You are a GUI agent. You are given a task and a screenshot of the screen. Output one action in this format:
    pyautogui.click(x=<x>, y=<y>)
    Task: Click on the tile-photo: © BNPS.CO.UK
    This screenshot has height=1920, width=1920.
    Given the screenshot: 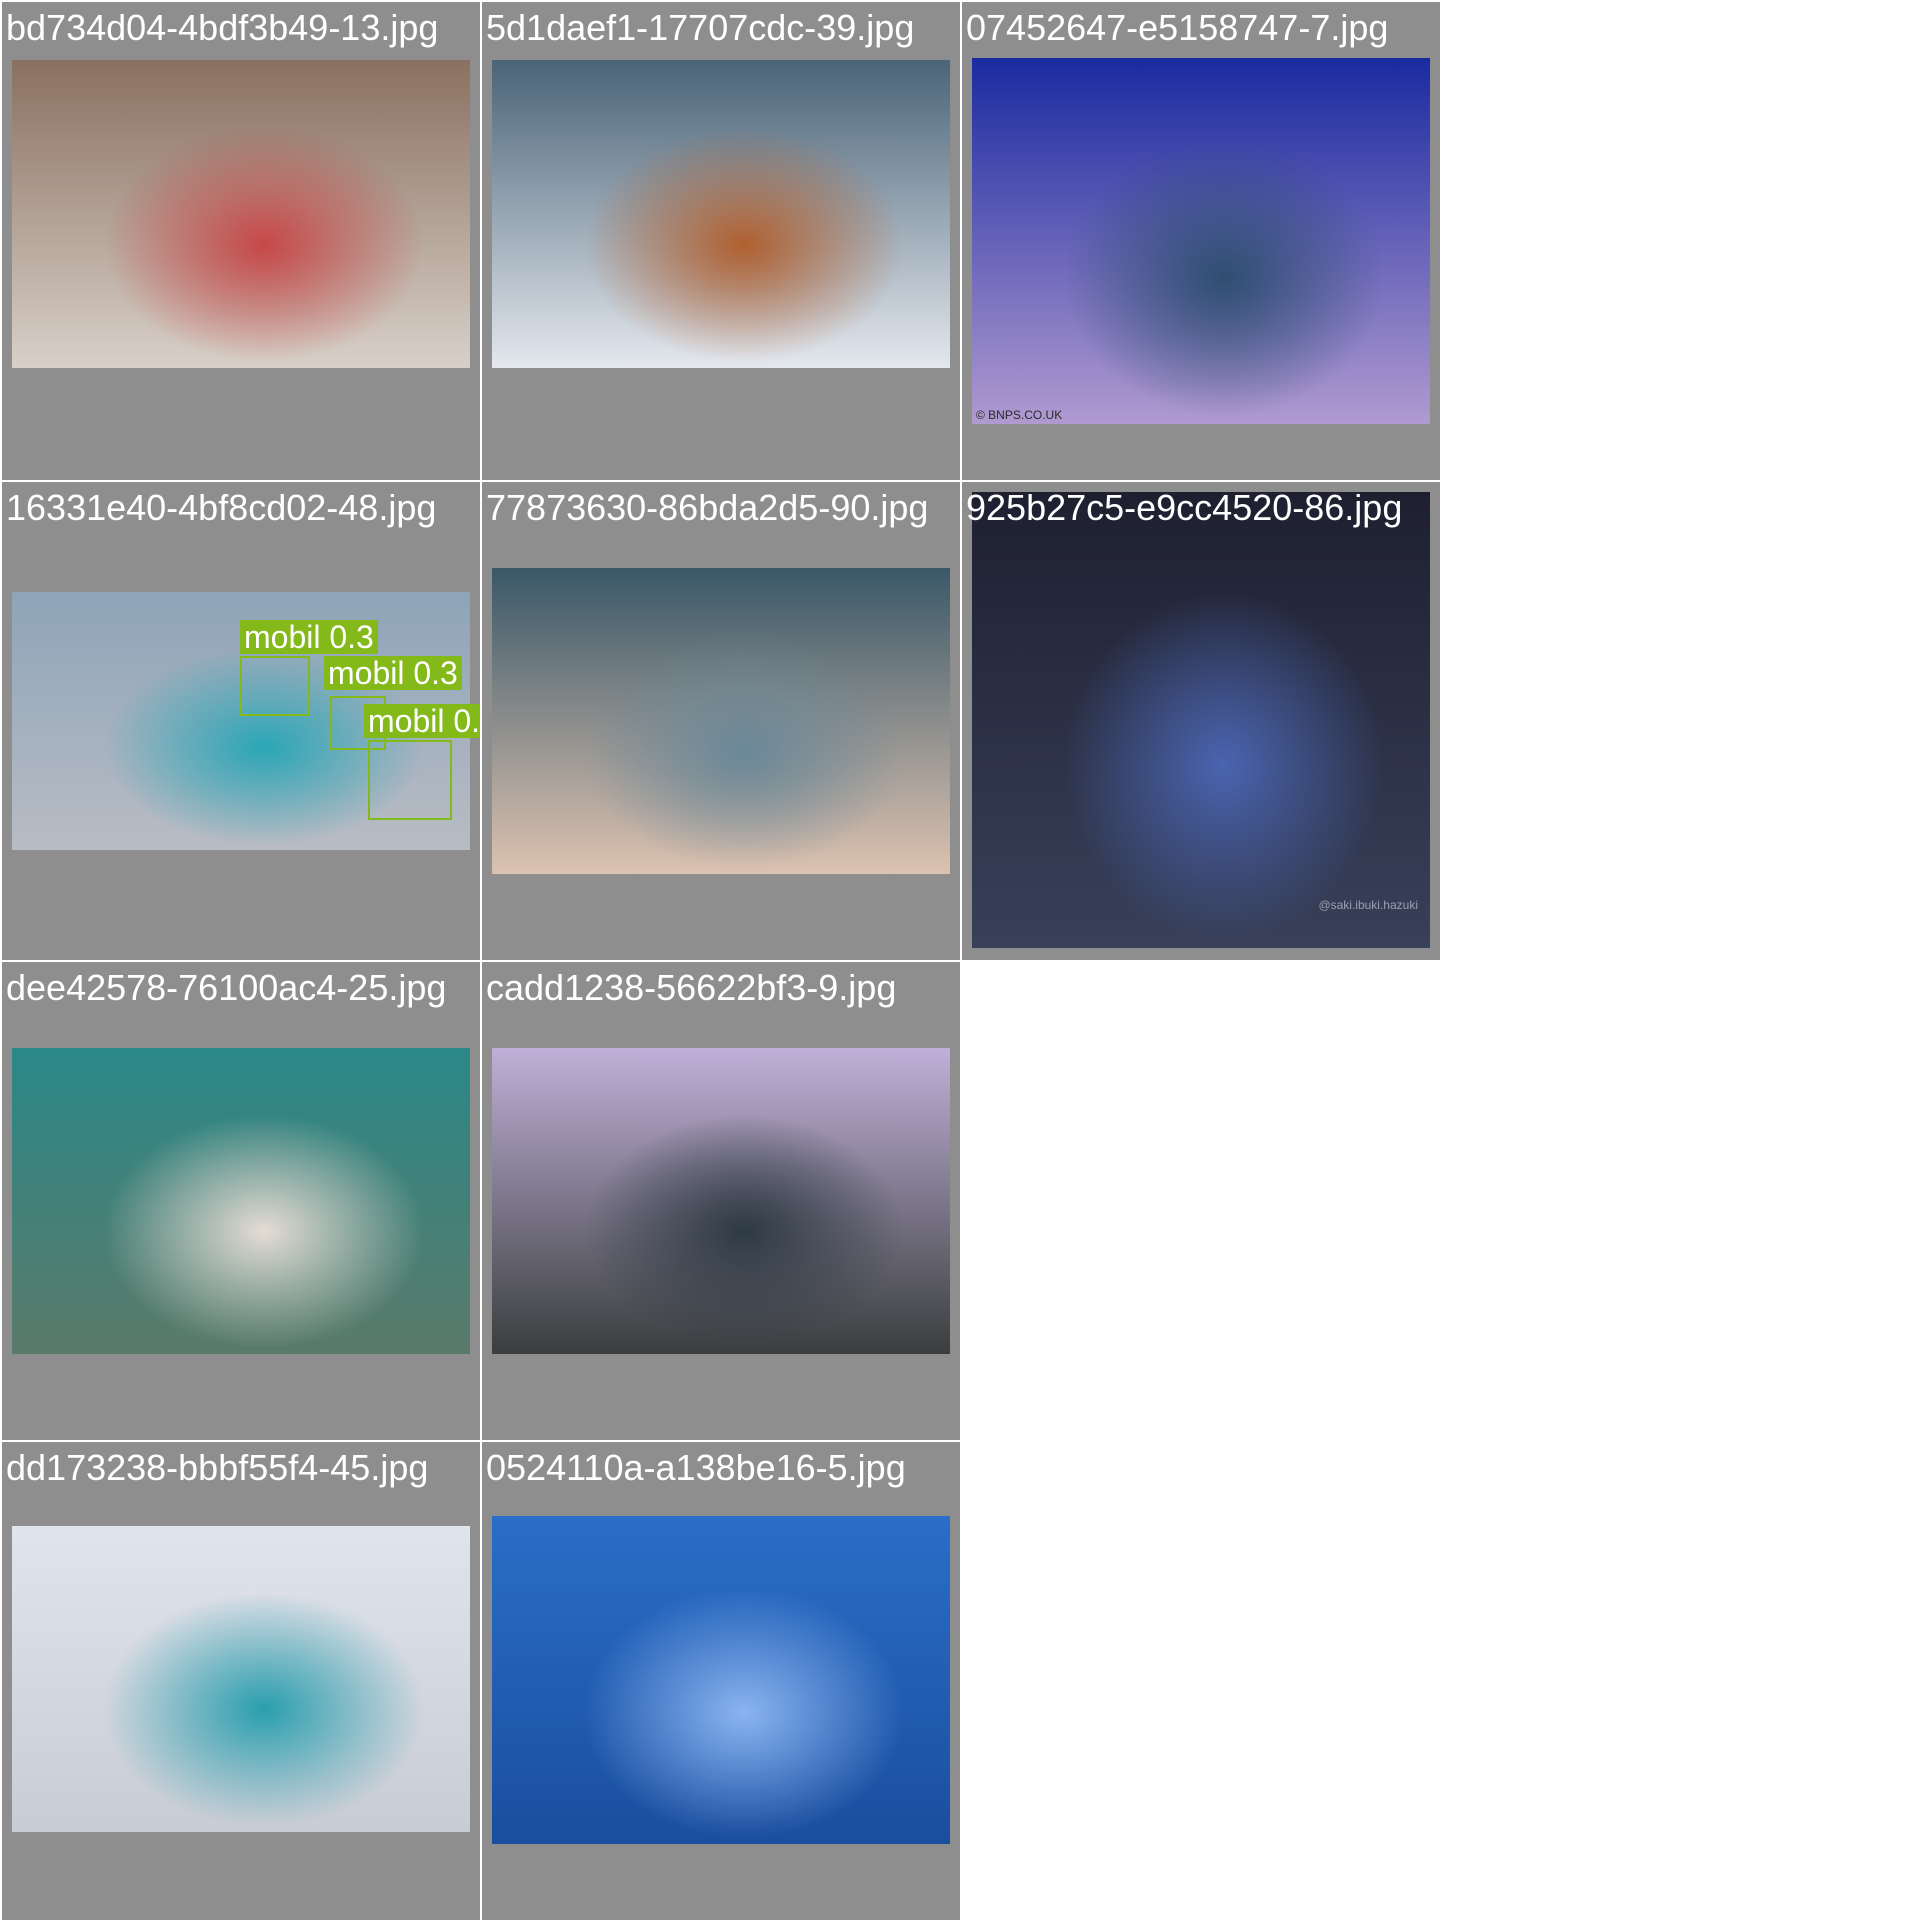 What is the action you would take?
    pyautogui.click(x=1201, y=241)
    